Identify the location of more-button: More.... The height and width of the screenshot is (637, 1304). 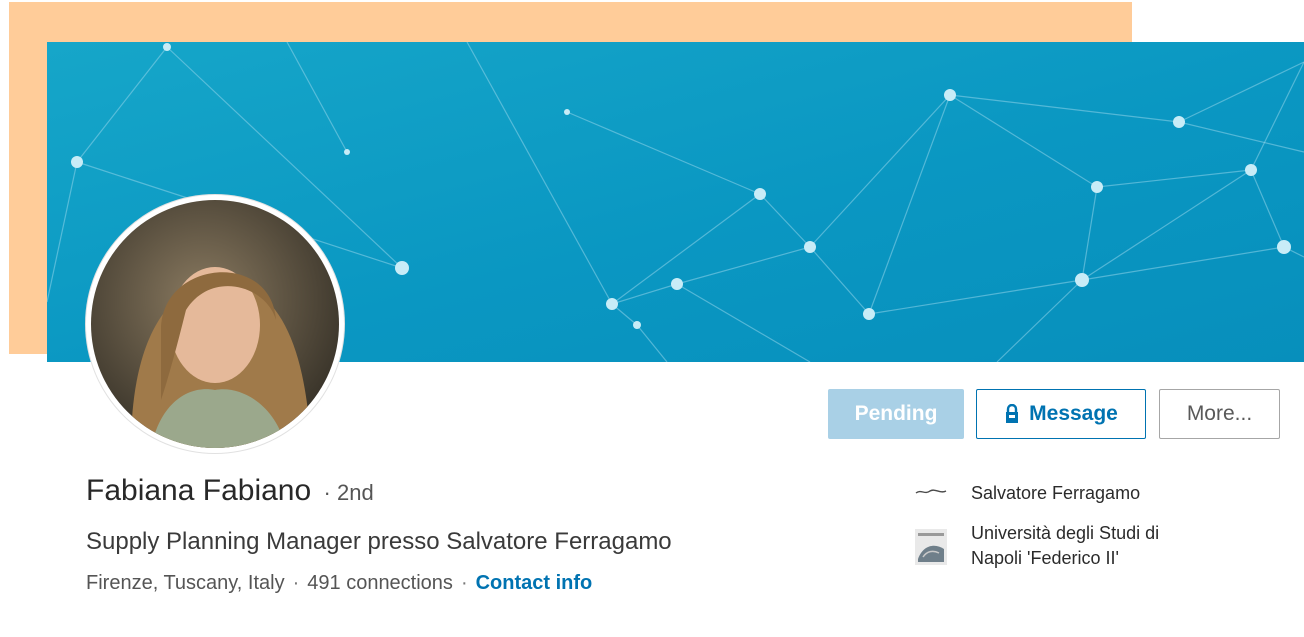
(1219, 414).